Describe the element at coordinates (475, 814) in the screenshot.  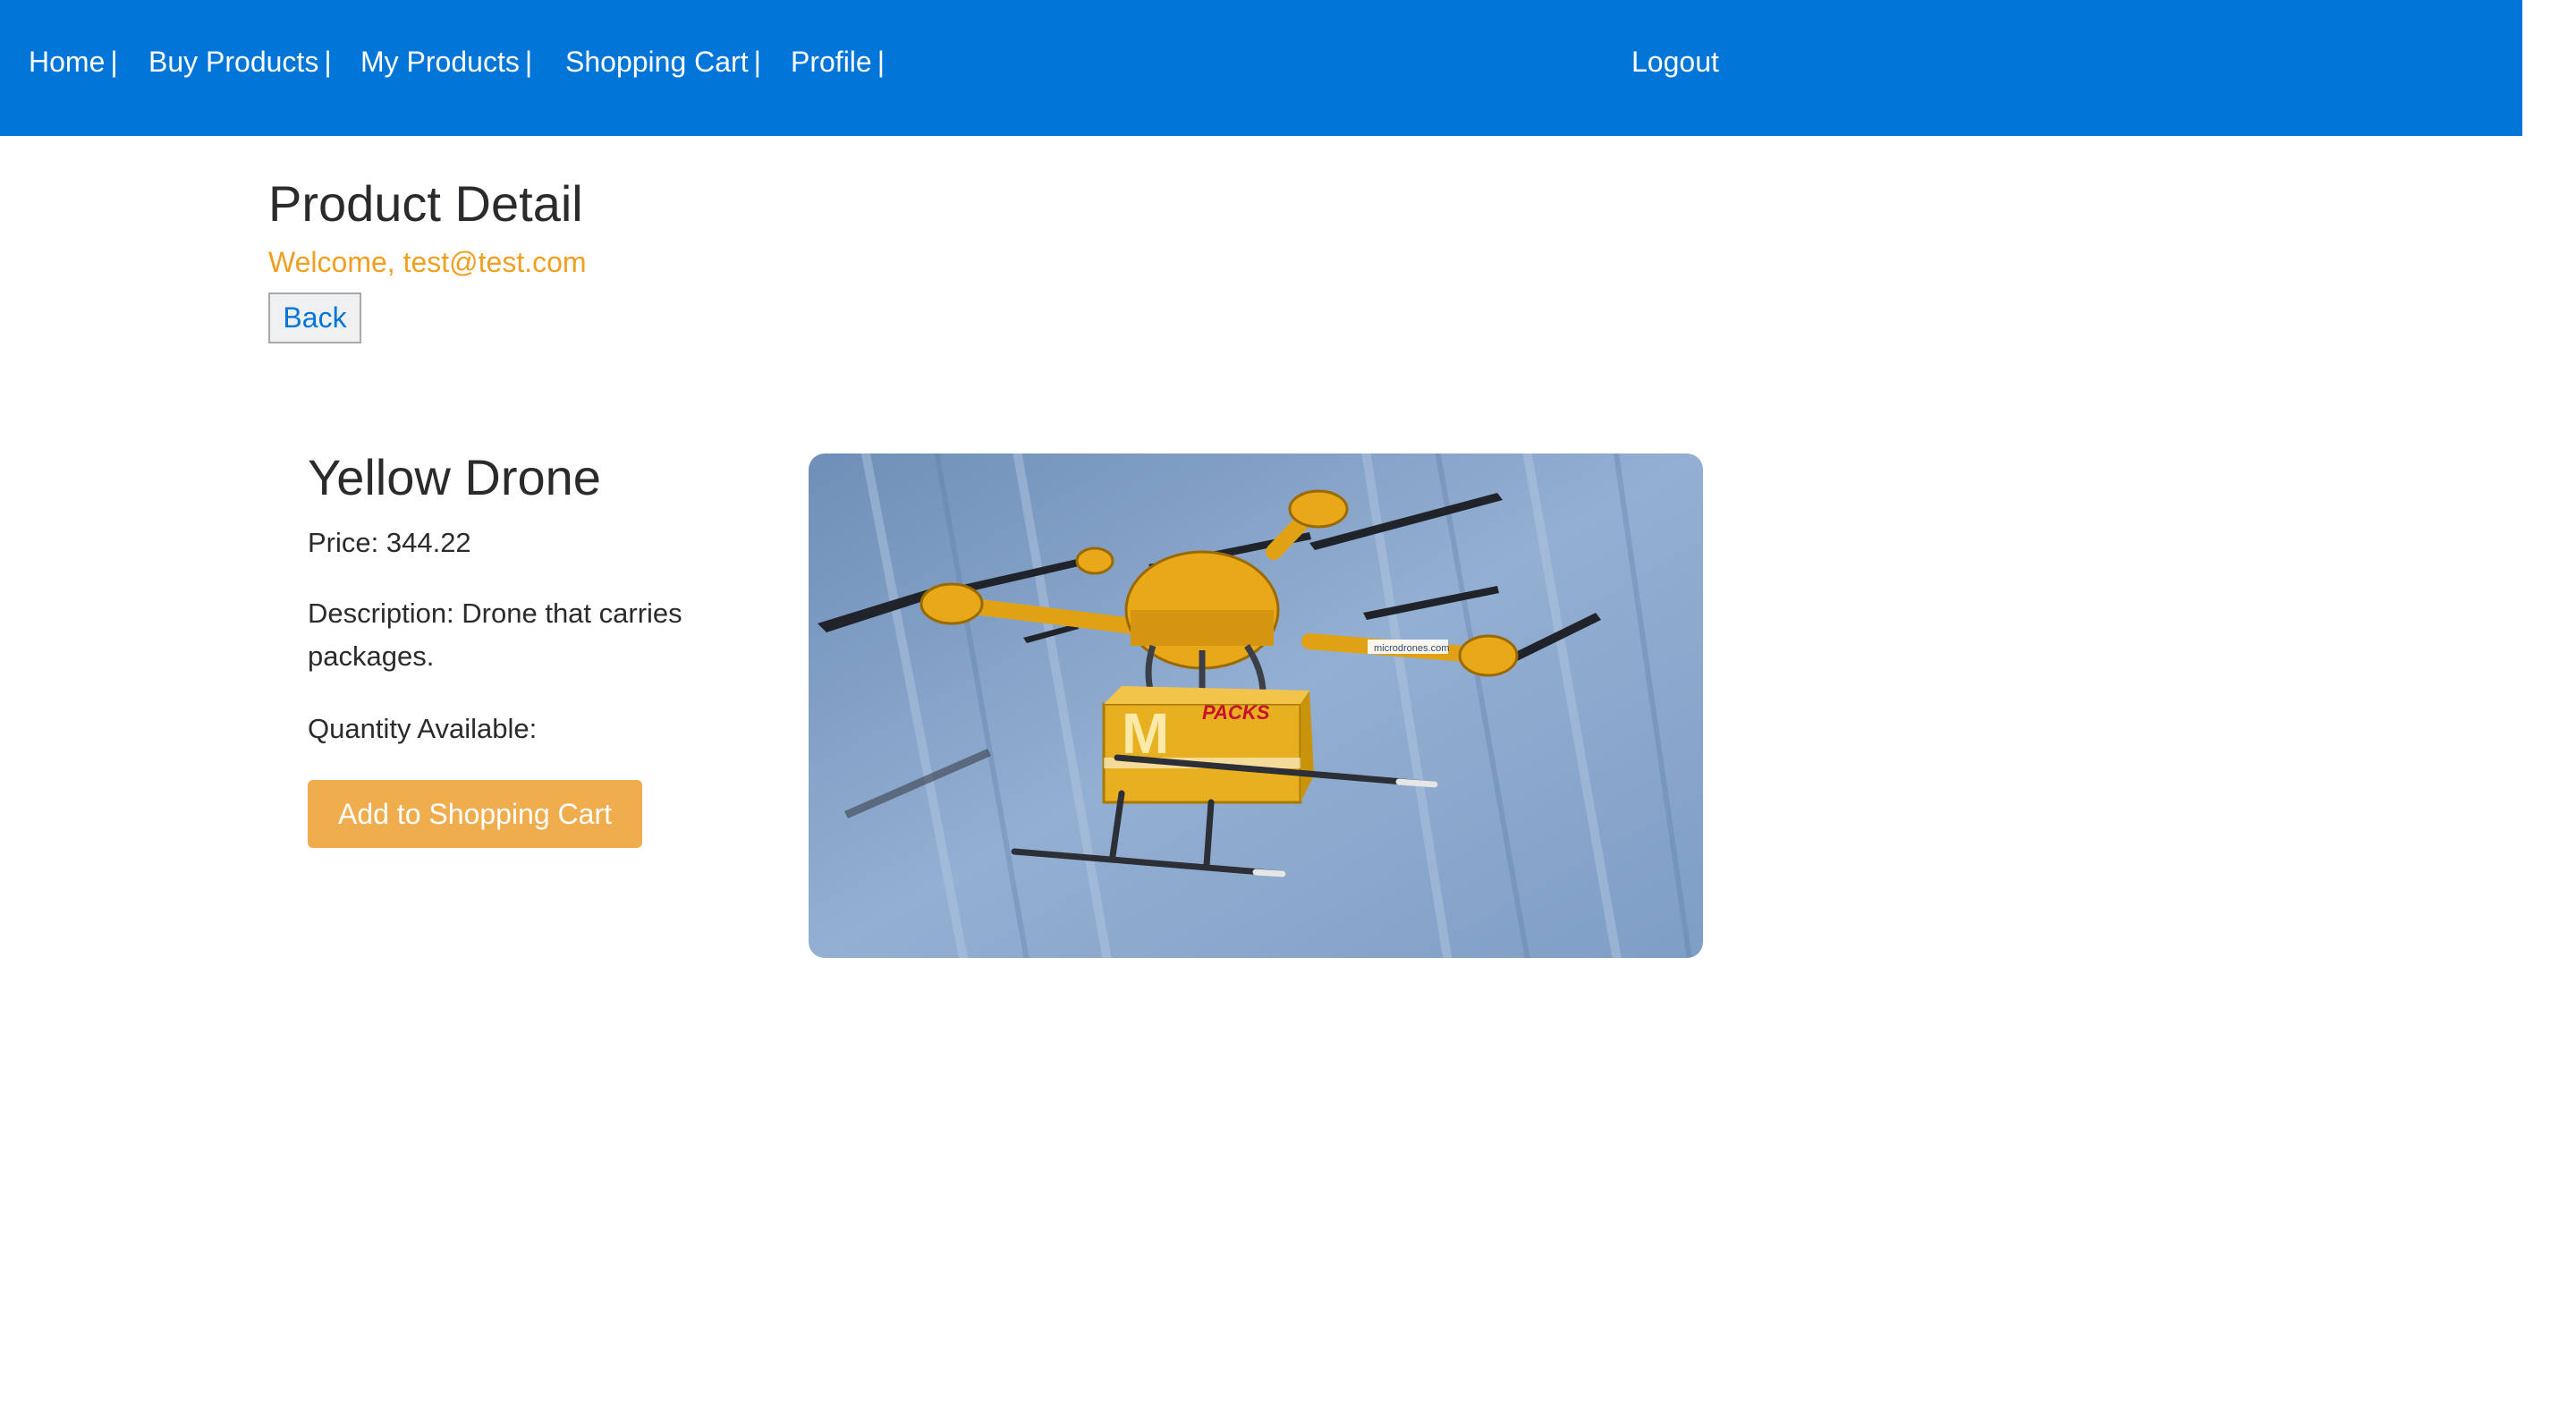
I see `add-to-cart-button: Add to Shopping Cart` at that location.